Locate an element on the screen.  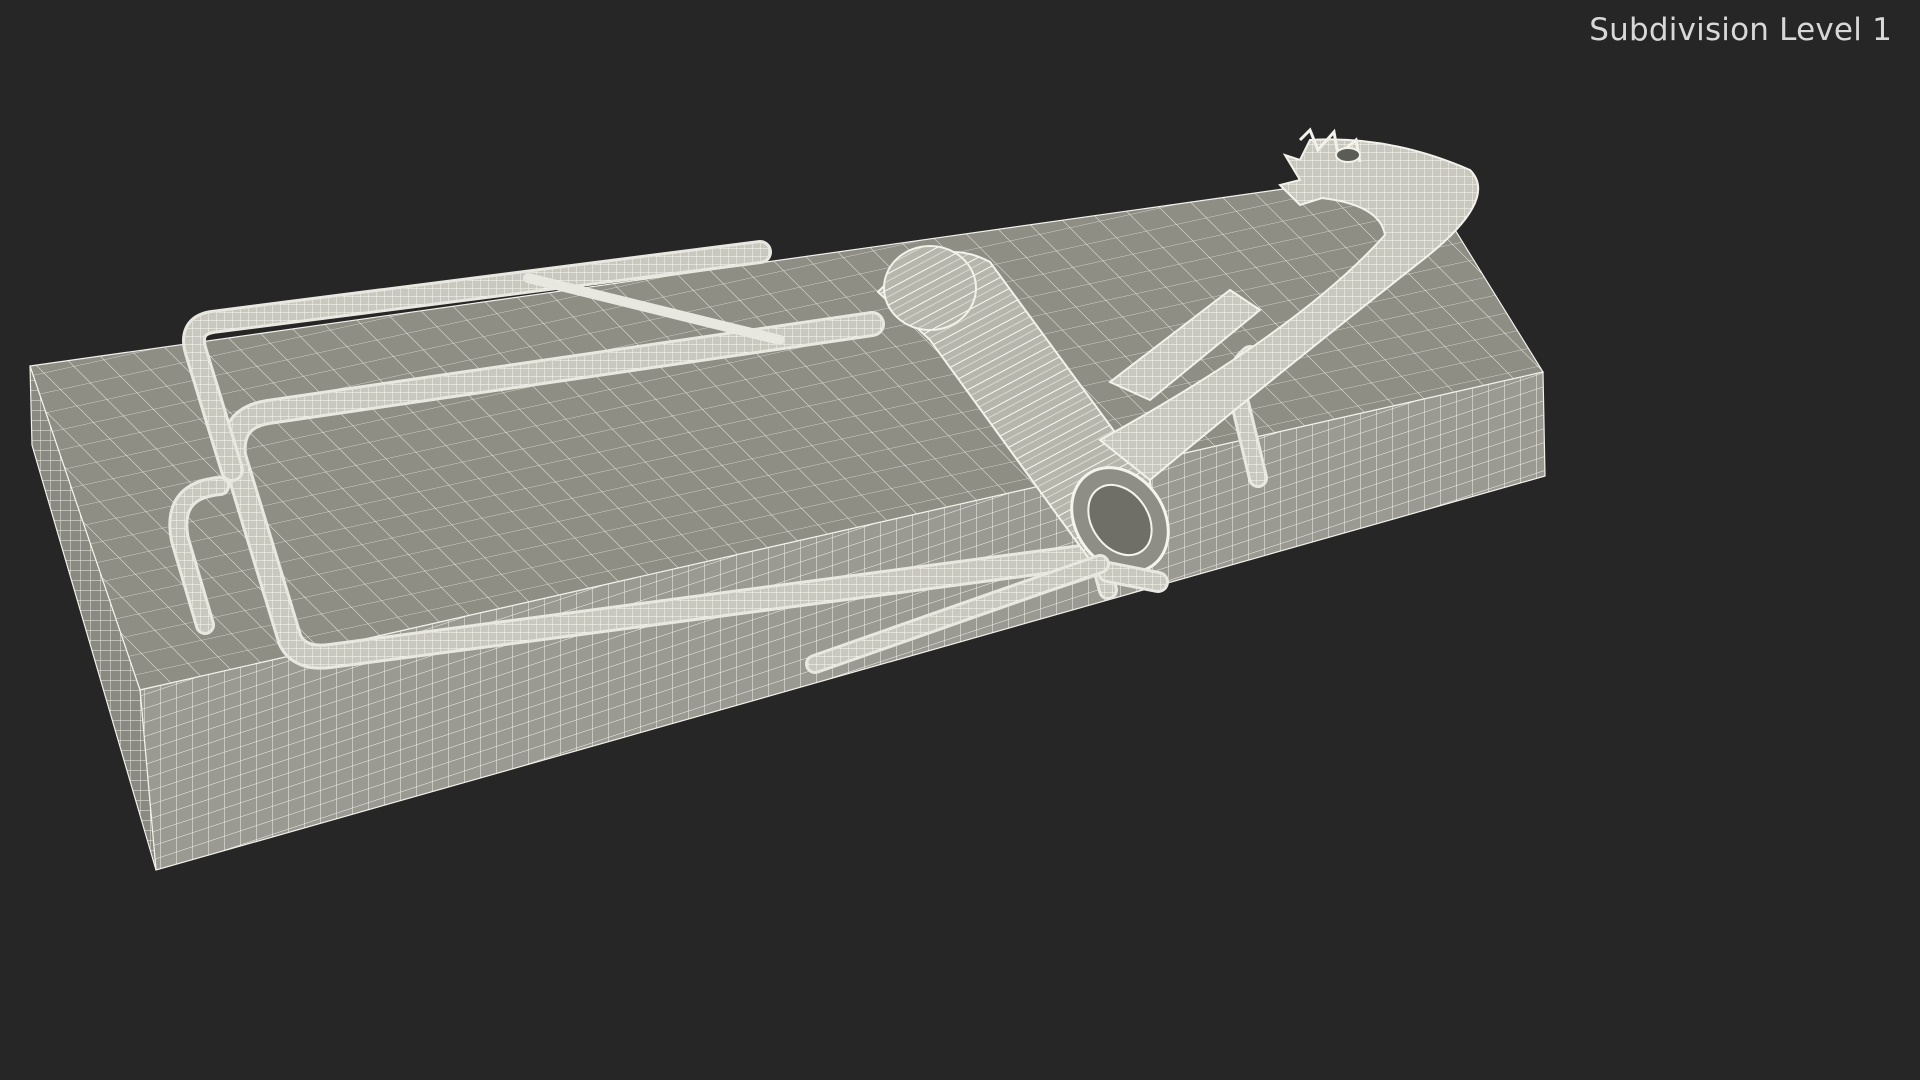
subdivision-level-label: Subdivision Level 1 is located at coordinates (1740, 30).